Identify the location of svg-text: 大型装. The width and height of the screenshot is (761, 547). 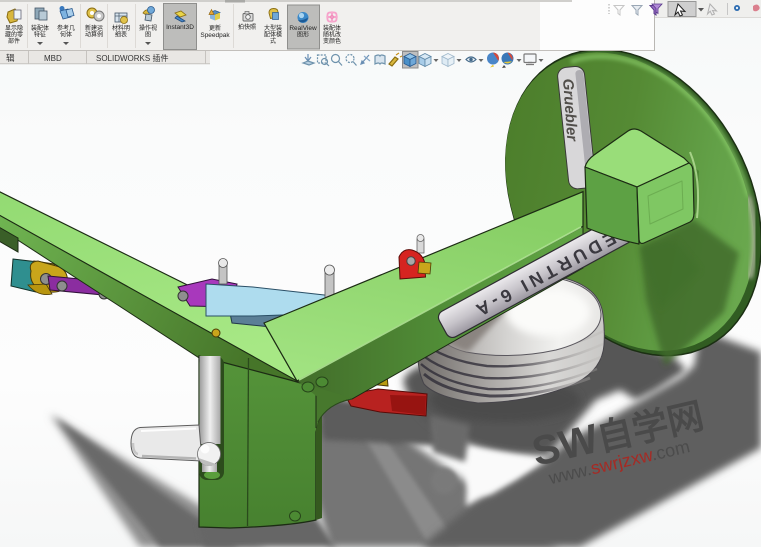
(273, 28).